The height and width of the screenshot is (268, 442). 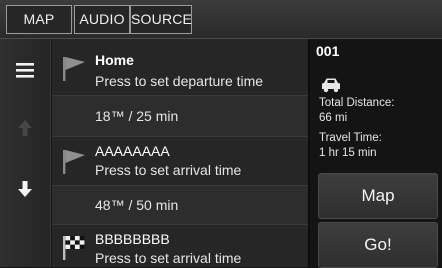 I want to click on destination-name: BBBBBBBB, so click(x=132, y=239).